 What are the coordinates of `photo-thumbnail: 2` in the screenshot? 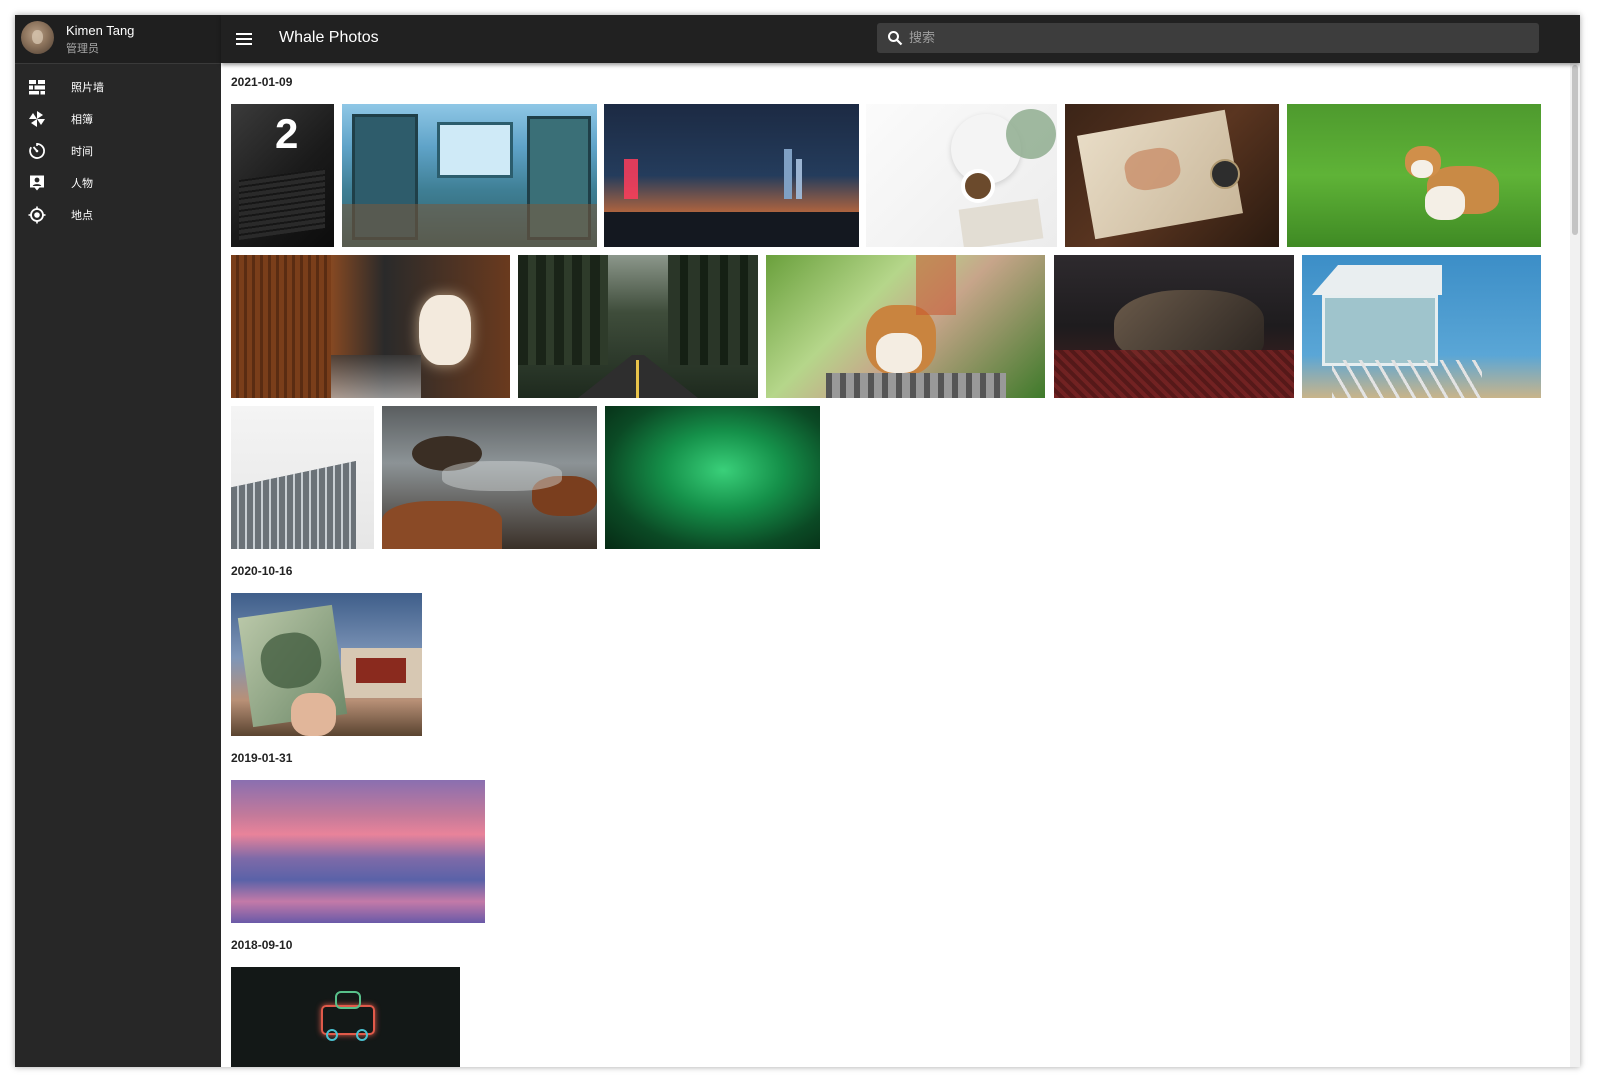 It's located at (282, 175).